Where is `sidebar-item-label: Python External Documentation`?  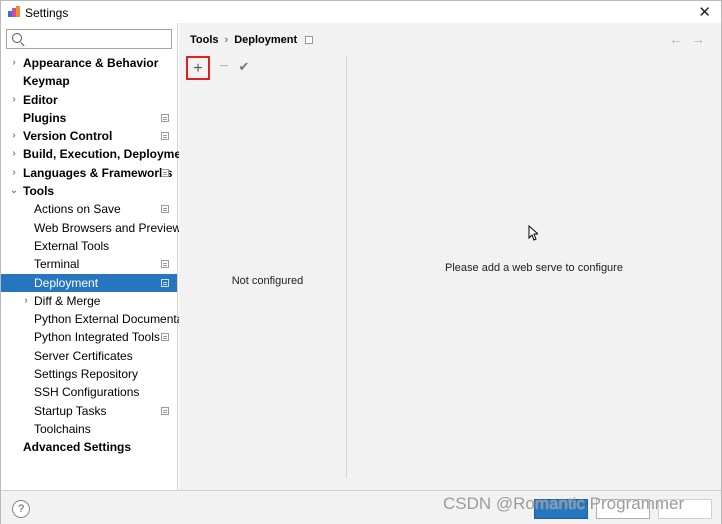
sidebar-item-label: Python External Documentation is located at coordinates (118, 319).